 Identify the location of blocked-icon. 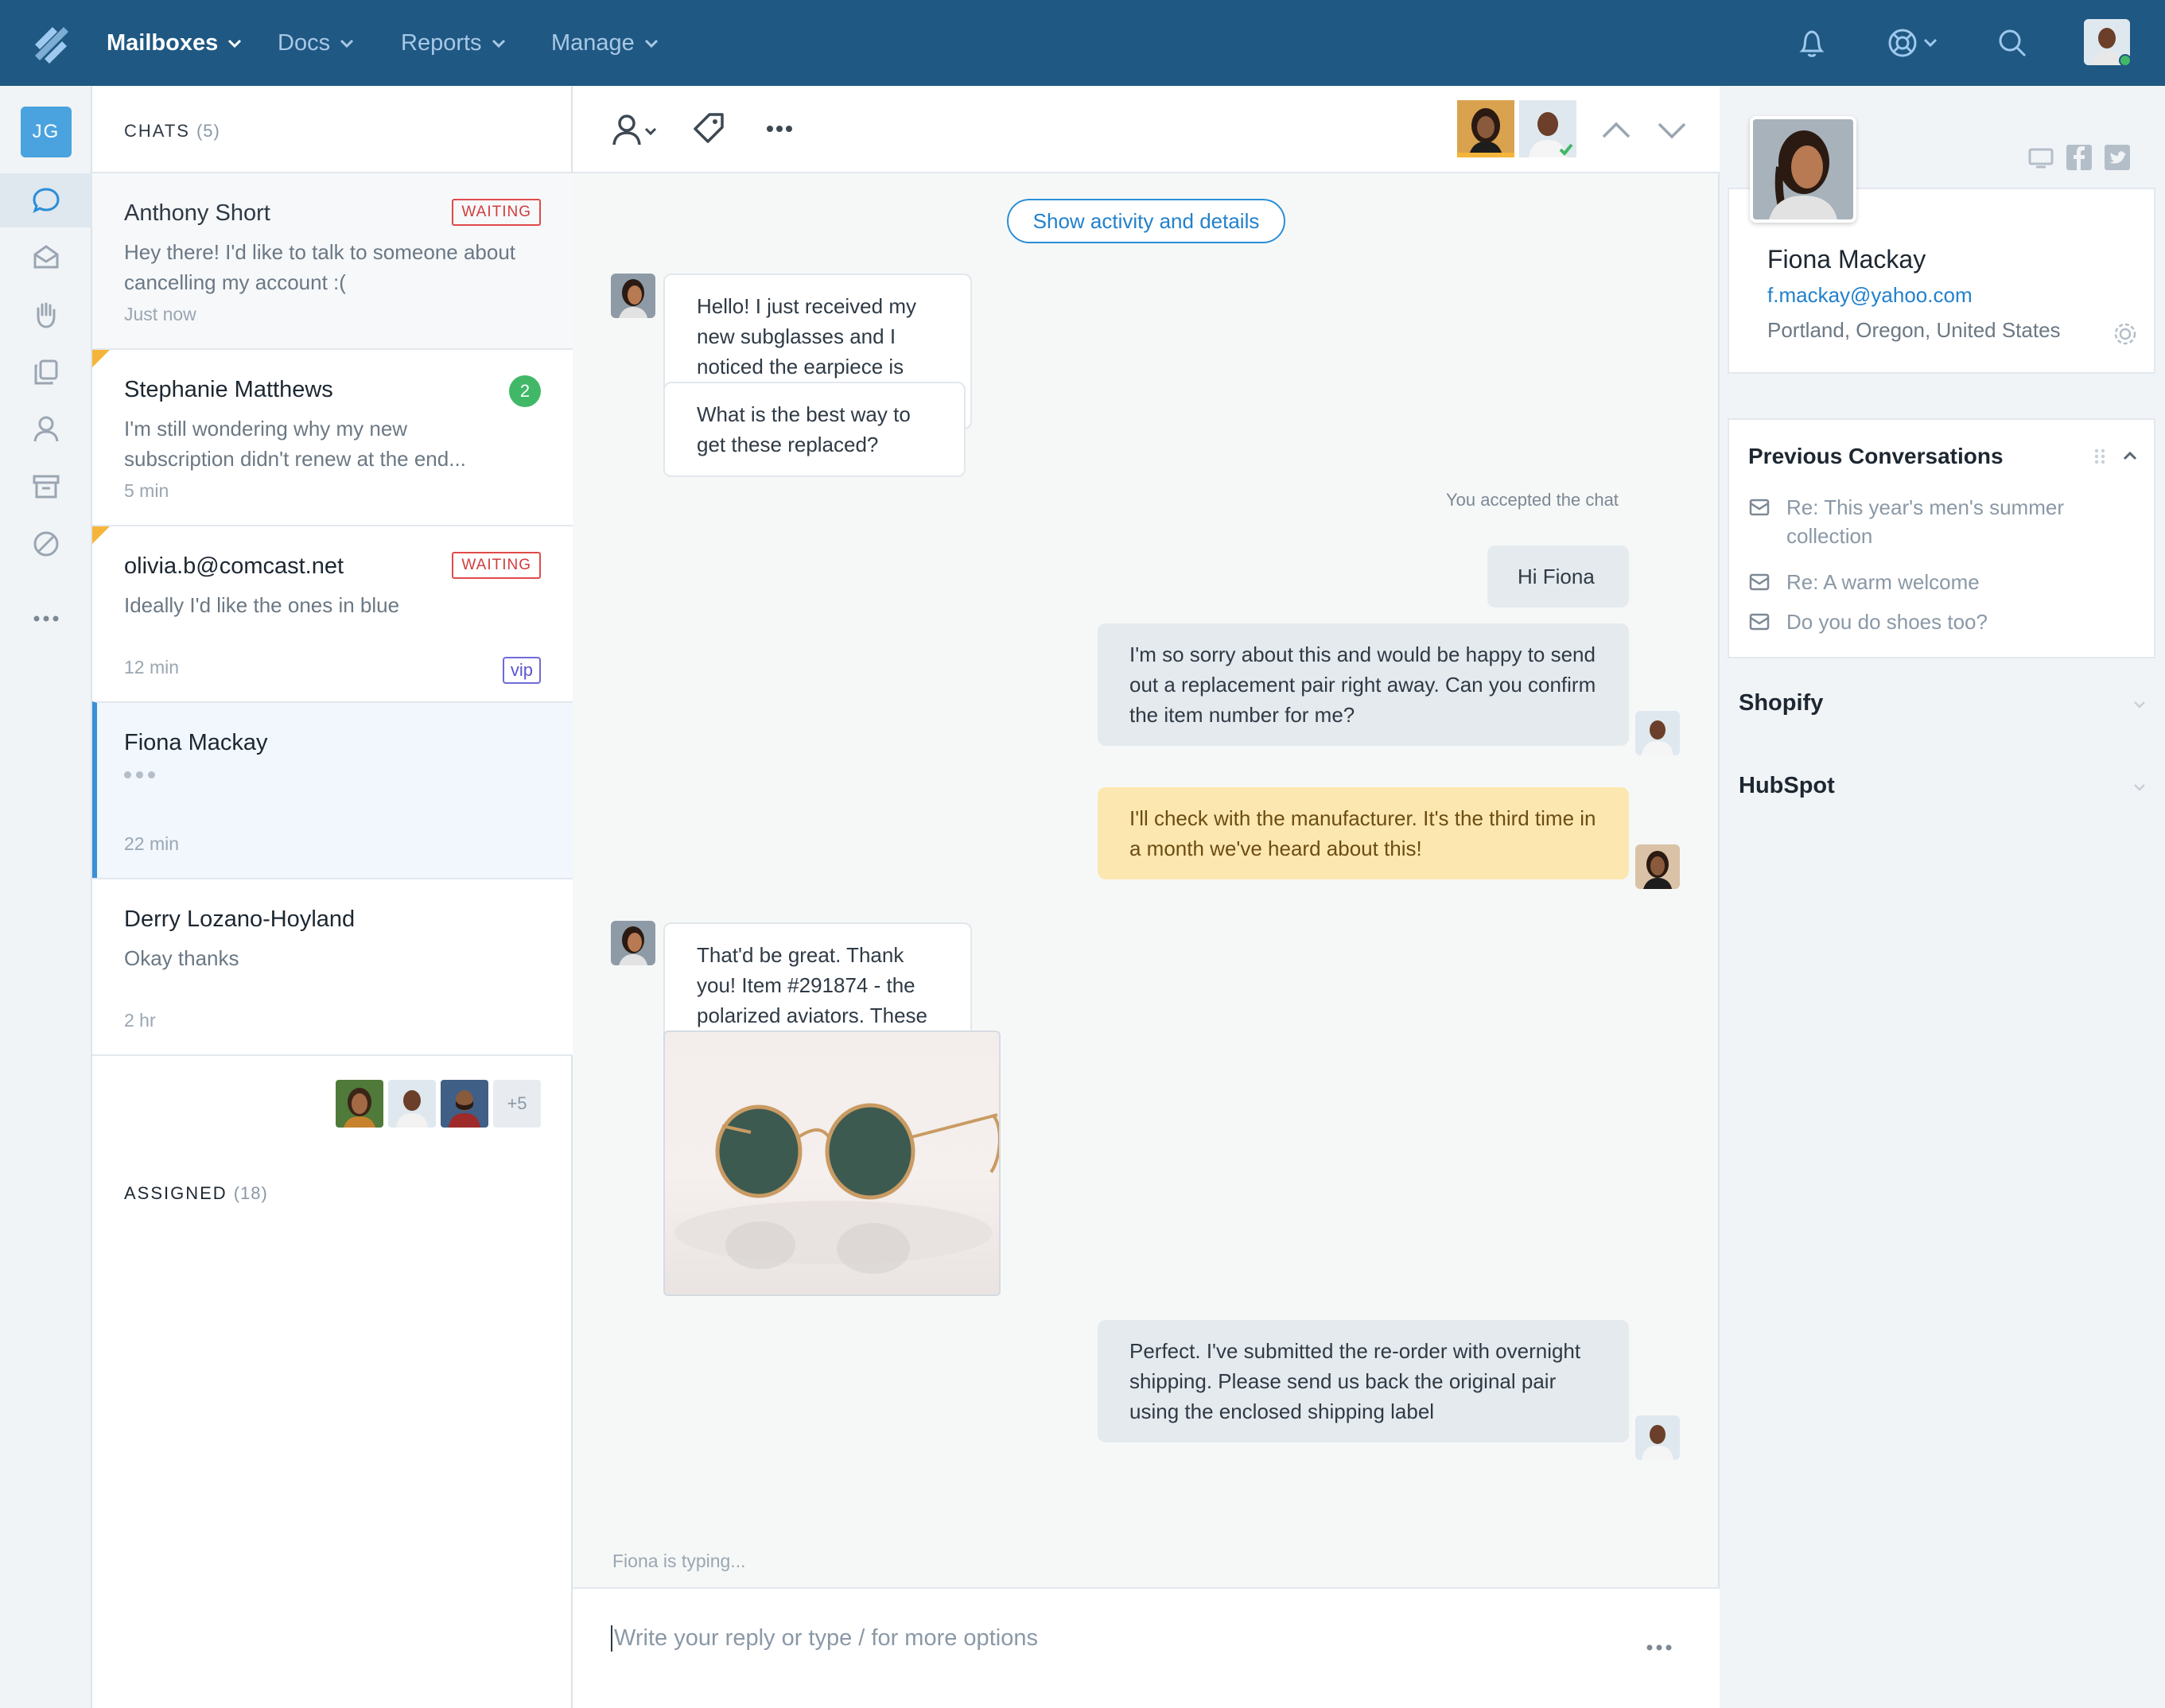
(47, 543).